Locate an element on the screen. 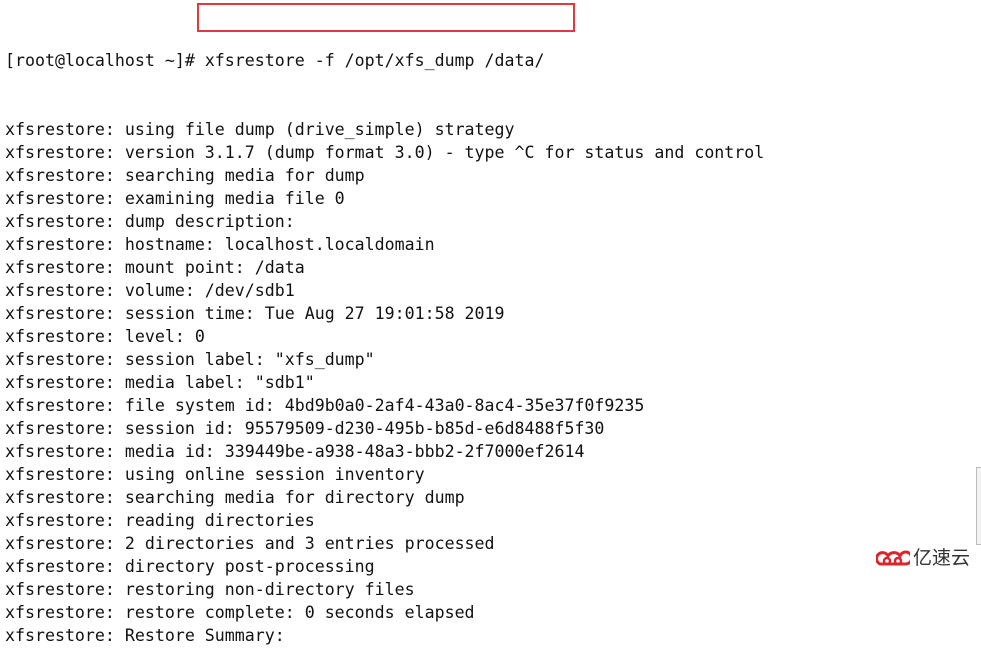  output-line: xfsrestore: media label: "sdb1" is located at coordinates (160, 382).